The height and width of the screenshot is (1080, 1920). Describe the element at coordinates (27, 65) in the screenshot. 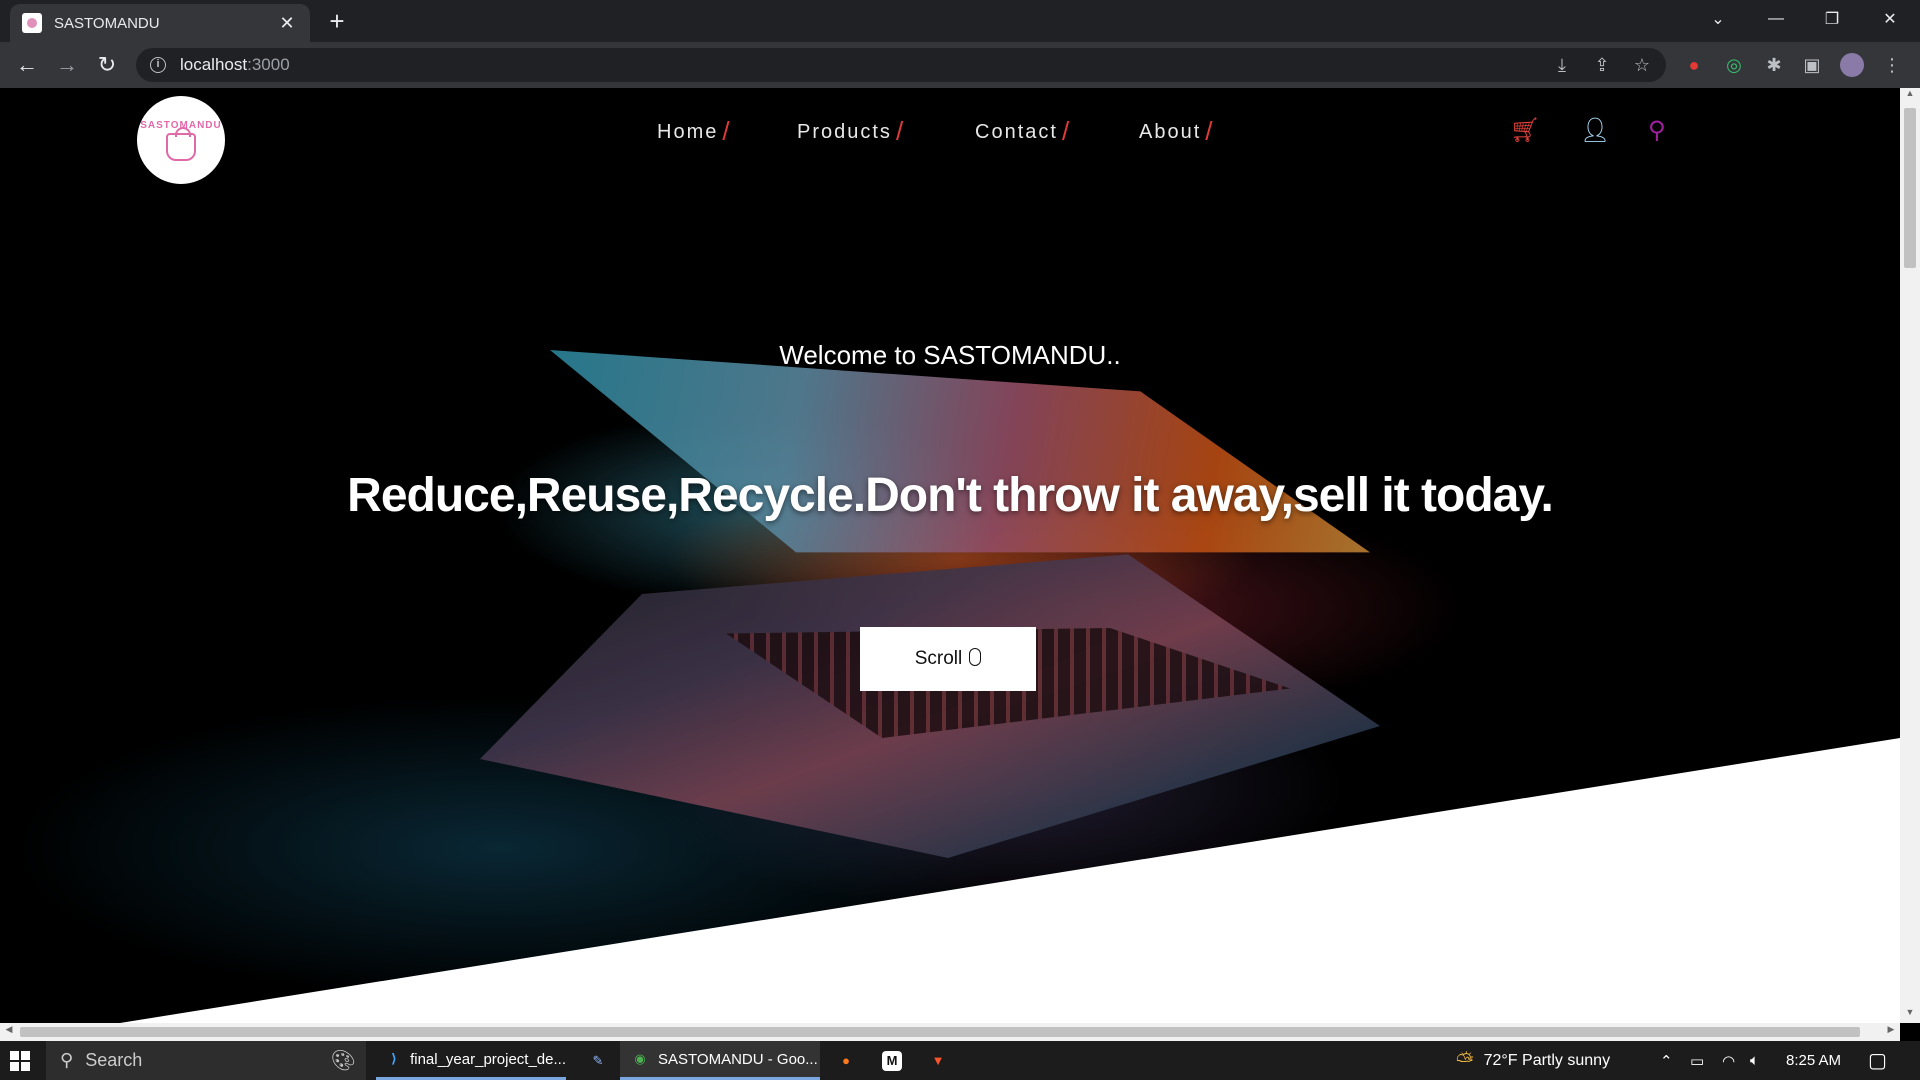

I see `back-icon: ←` at that location.